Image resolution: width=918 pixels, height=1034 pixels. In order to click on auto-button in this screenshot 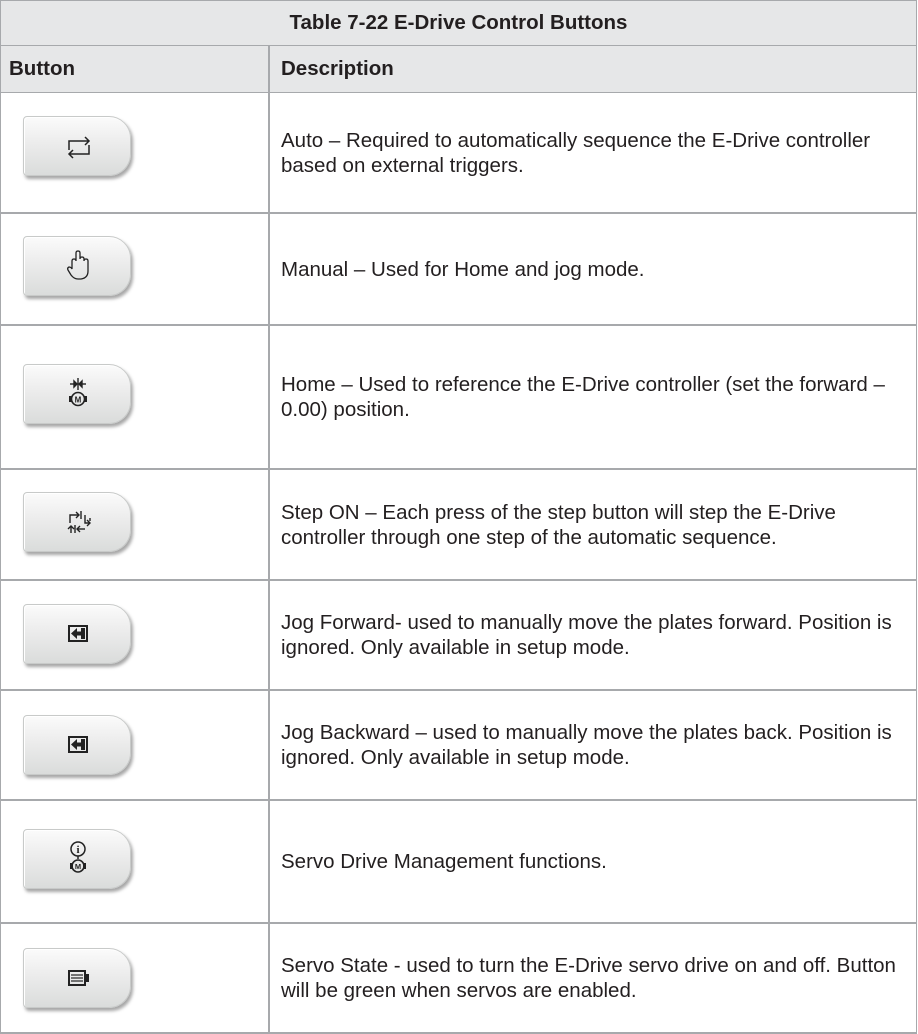, I will do `click(77, 146)`.